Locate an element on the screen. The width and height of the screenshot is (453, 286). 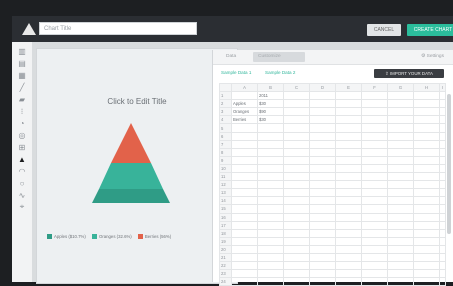
column-chart-icon: ▦ is located at coordinates (22, 75).